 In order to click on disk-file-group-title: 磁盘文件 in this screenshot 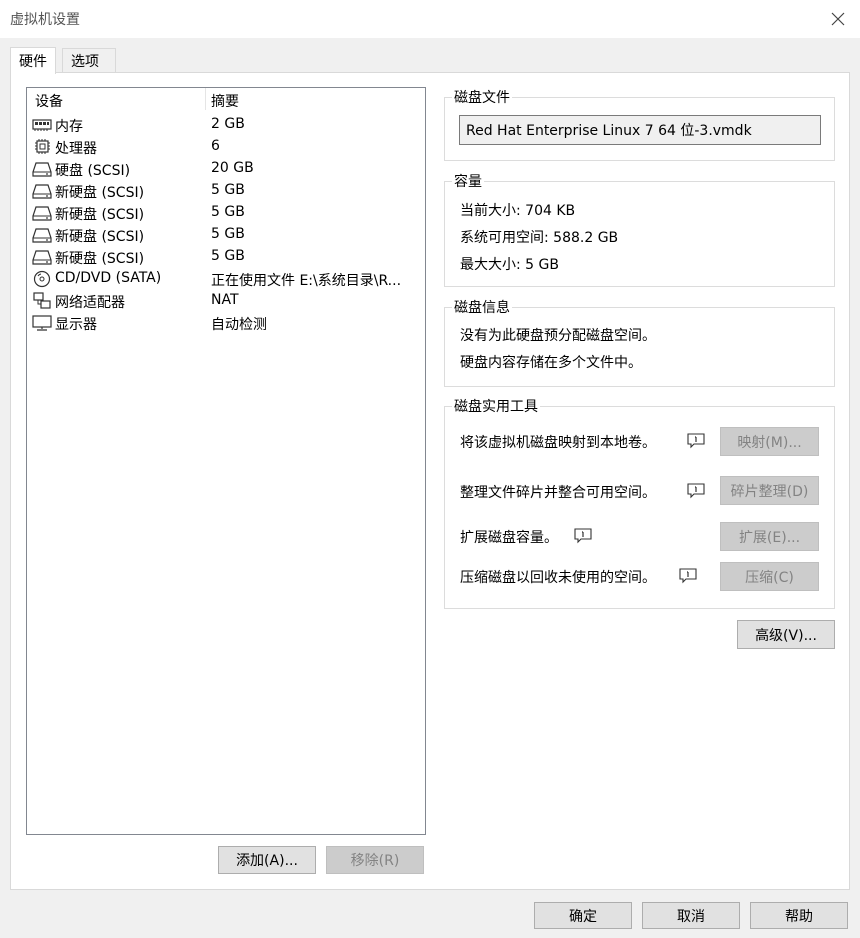, I will do `click(482, 97)`.